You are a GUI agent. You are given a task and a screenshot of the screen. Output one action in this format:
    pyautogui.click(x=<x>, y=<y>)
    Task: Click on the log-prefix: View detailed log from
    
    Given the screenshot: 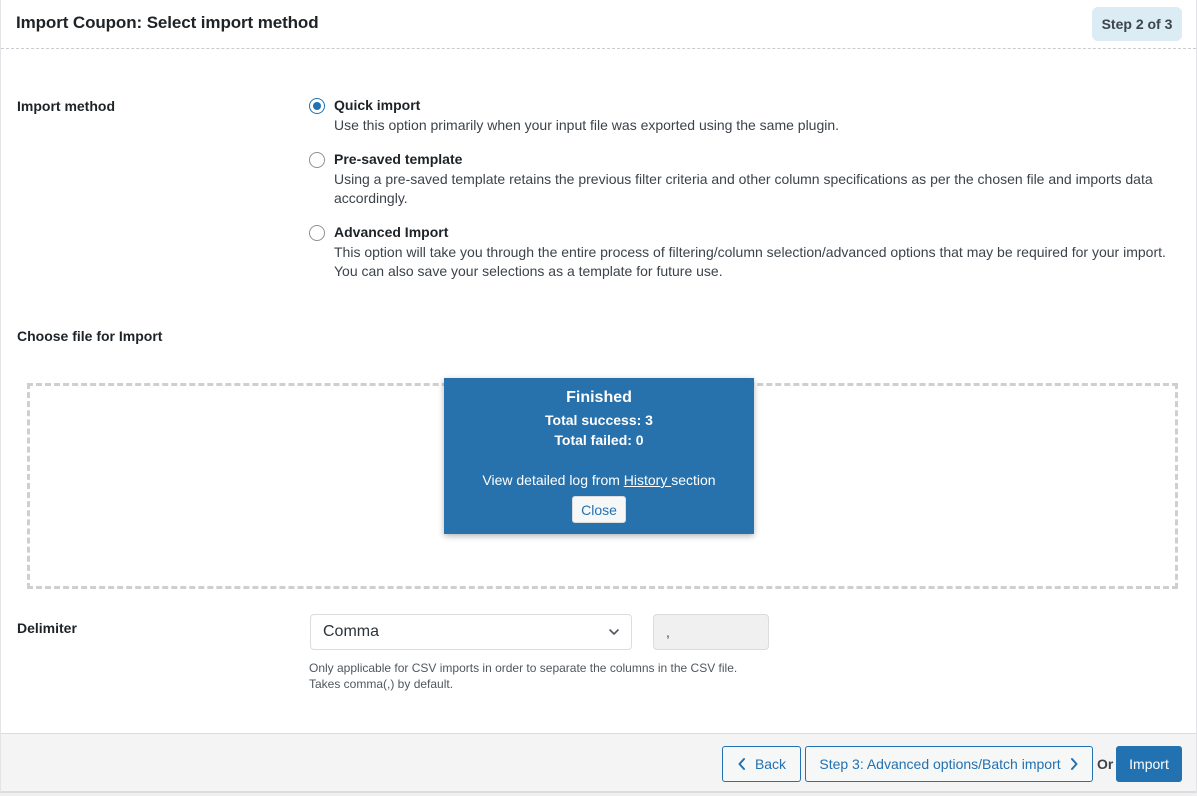 What is the action you would take?
    pyautogui.click(x=553, y=480)
    